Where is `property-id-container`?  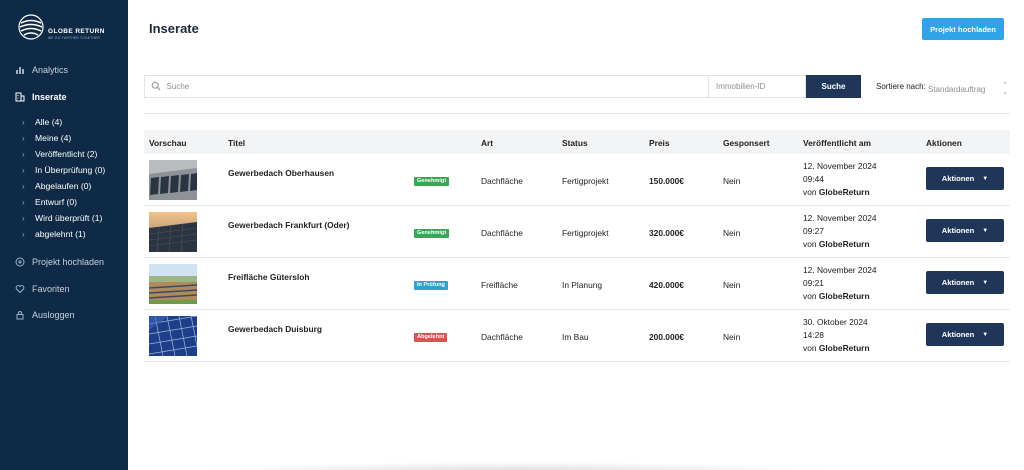 property-id-container is located at coordinates (757, 86).